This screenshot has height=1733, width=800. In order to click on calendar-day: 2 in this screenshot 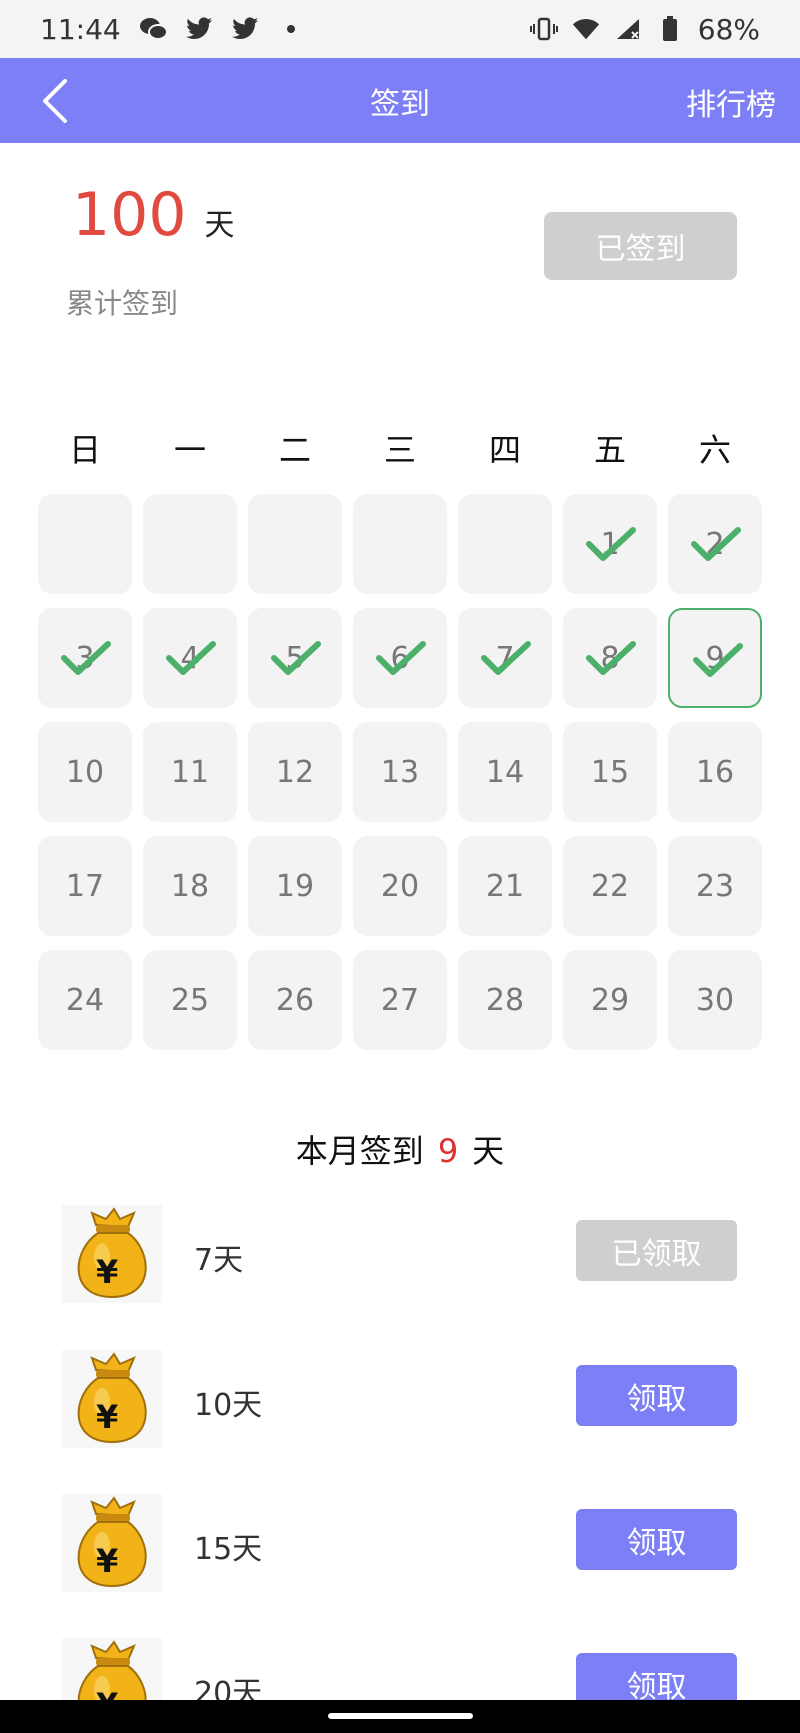, I will do `click(715, 544)`.